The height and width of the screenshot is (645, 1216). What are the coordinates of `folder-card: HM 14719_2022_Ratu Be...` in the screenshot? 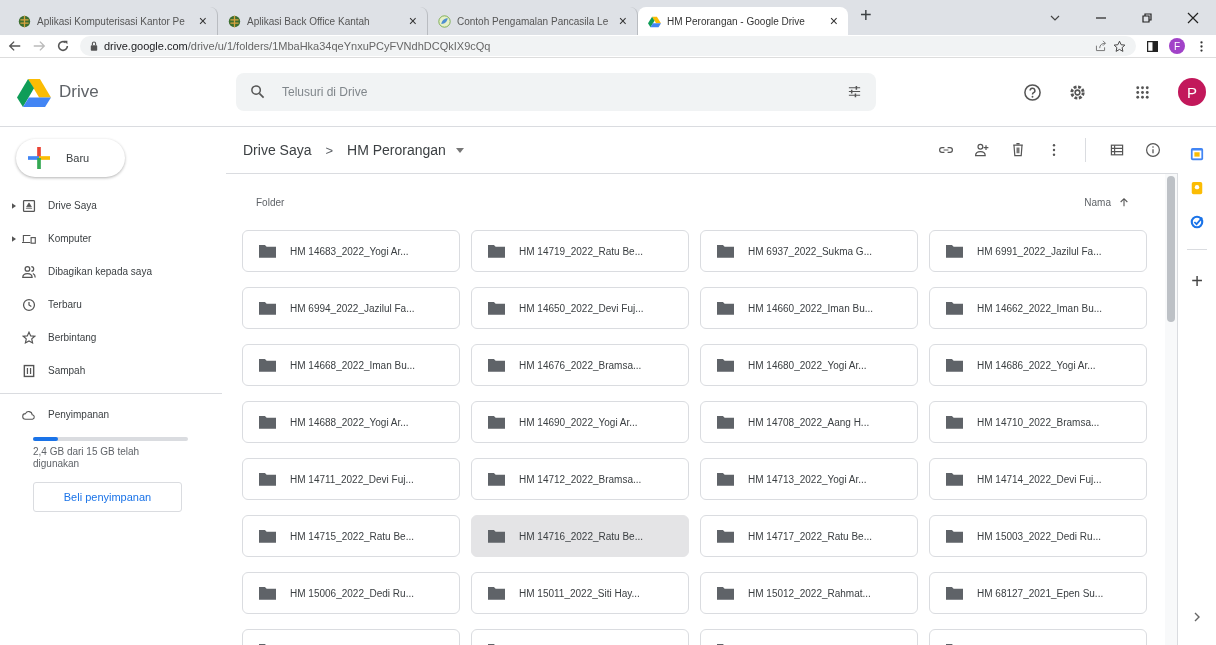 It's located at (580, 251).